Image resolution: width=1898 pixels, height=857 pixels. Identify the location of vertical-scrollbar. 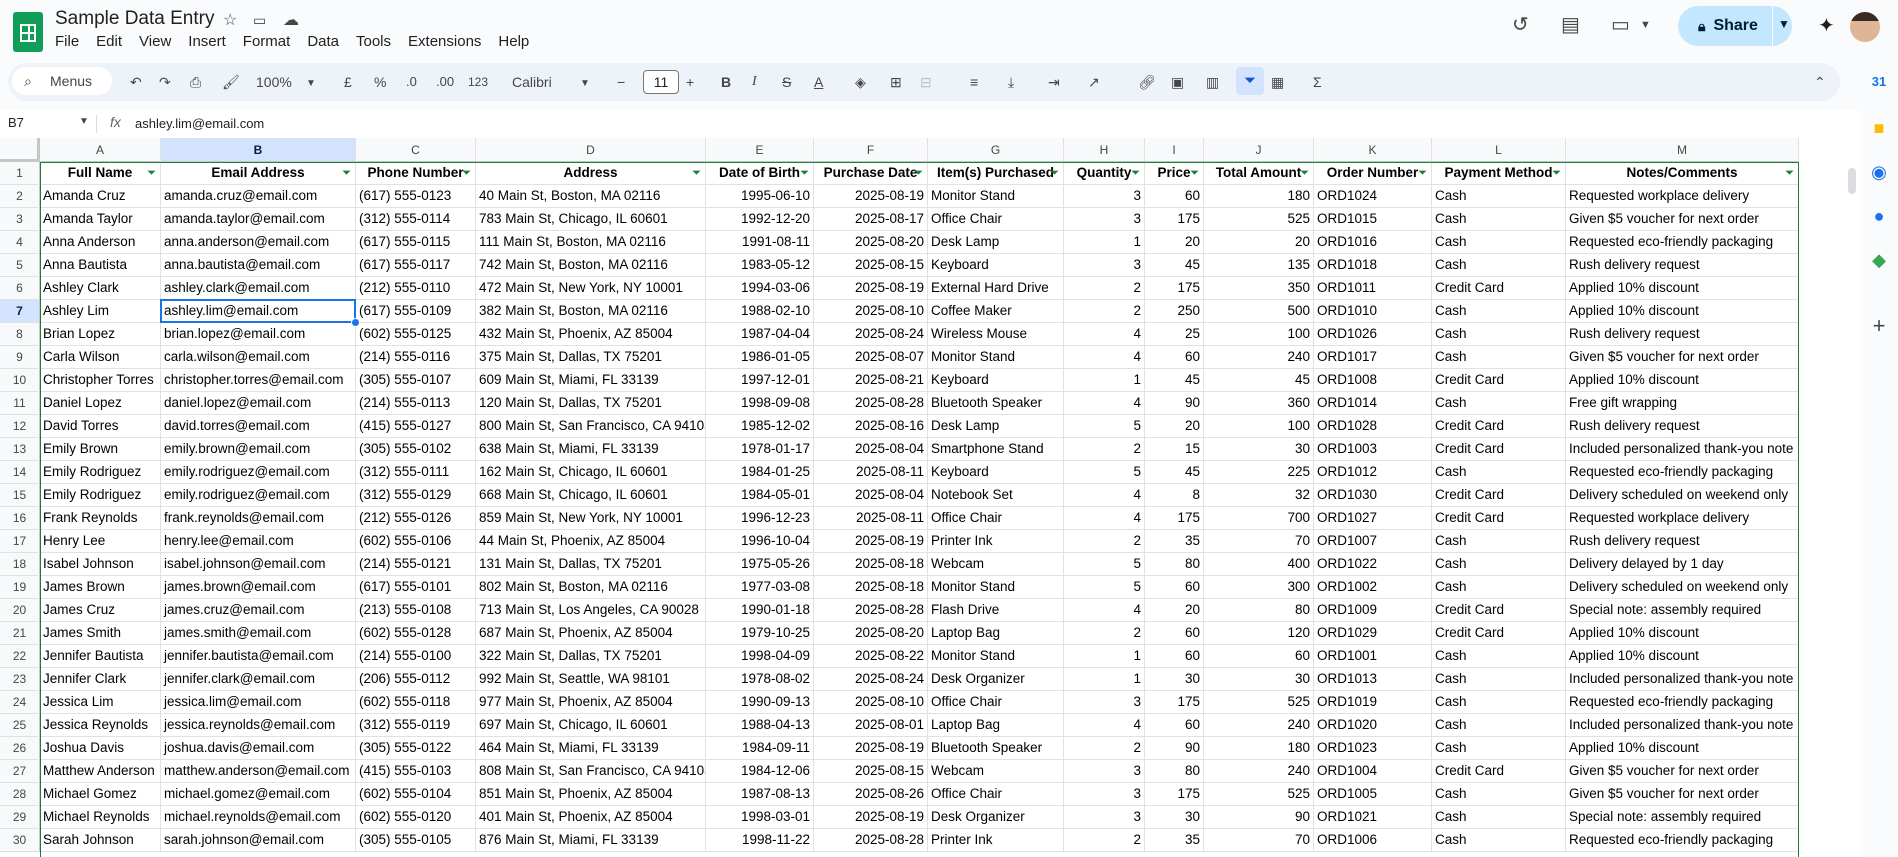
(1852, 507).